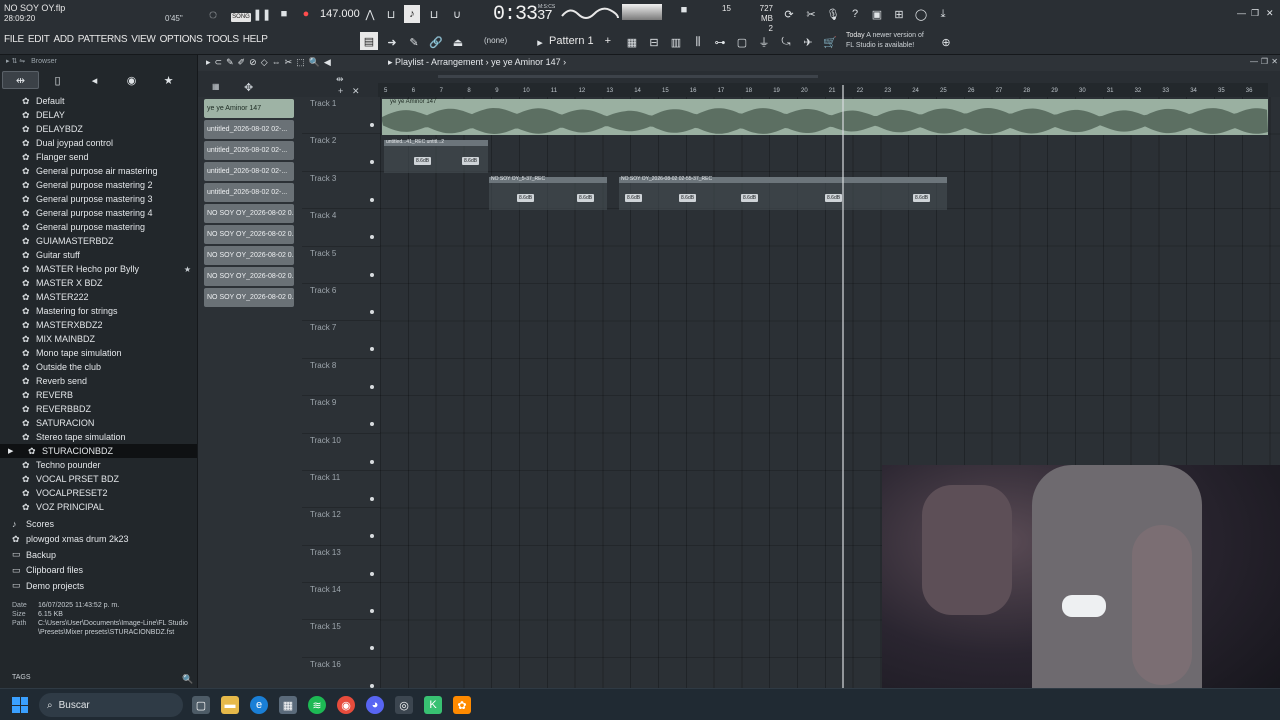  What do you see at coordinates (789, 14) in the screenshot?
I see `refresh-icon: ⟳` at bounding box center [789, 14].